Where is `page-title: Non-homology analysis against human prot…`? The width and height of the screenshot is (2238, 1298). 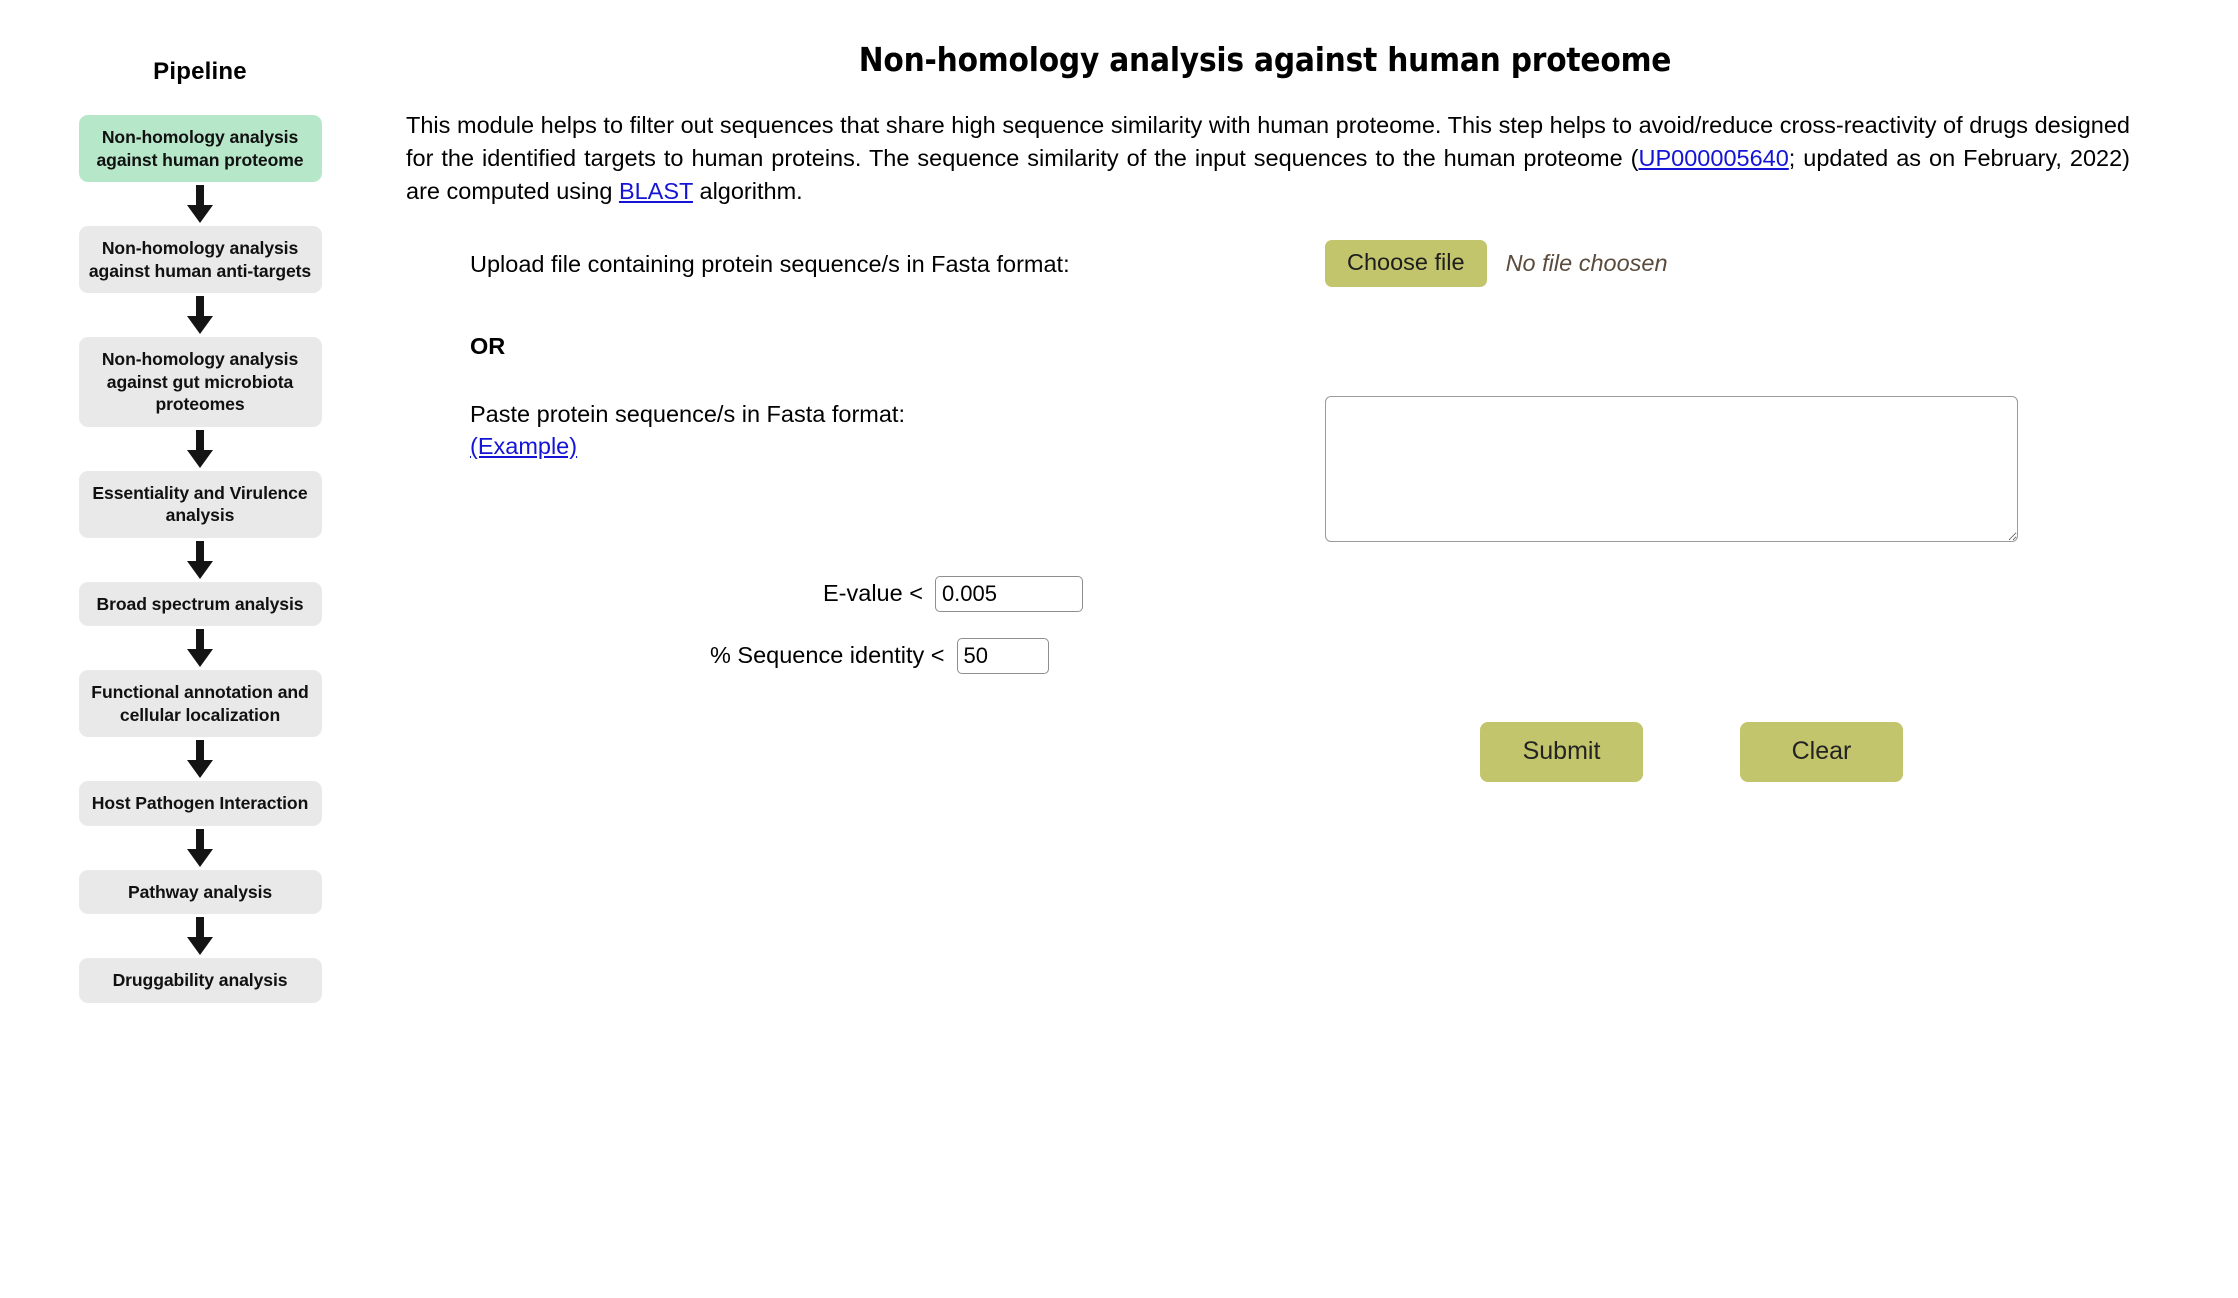
page-title: Non-homology analysis against human prot… is located at coordinates (1265, 59).